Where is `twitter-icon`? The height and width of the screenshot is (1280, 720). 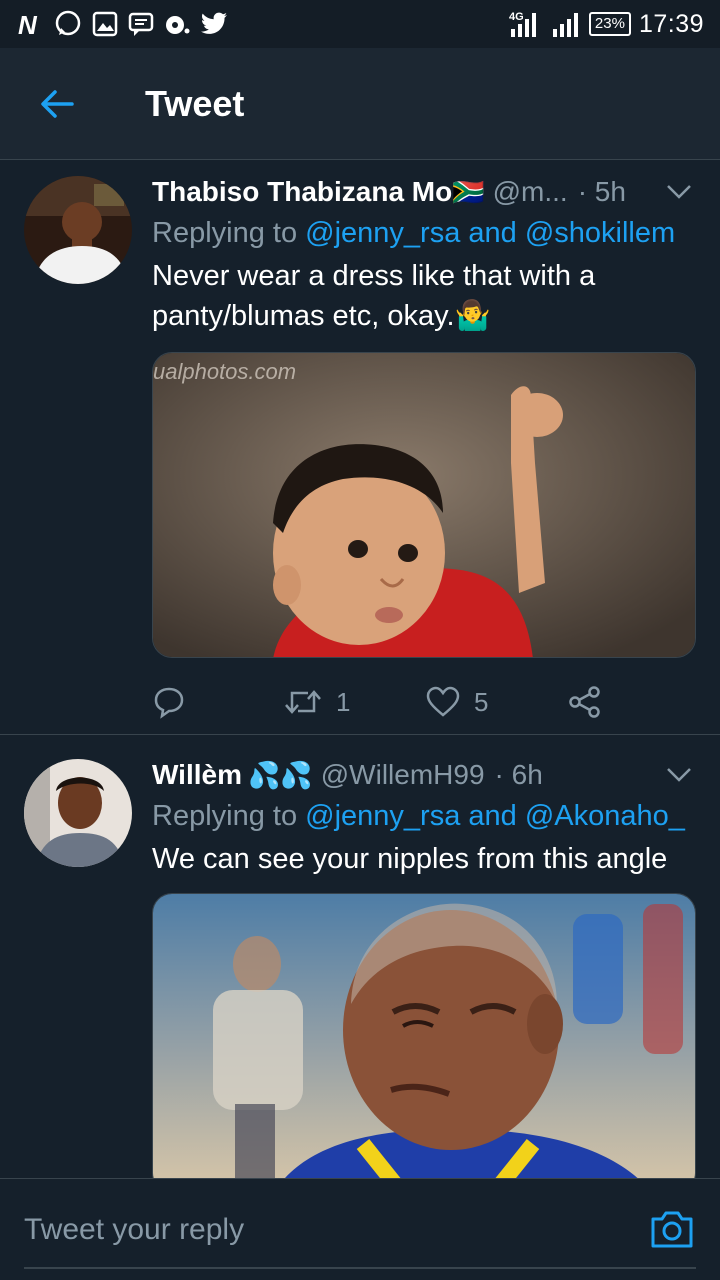
twitter-icon is located at coordinates (213, 23).